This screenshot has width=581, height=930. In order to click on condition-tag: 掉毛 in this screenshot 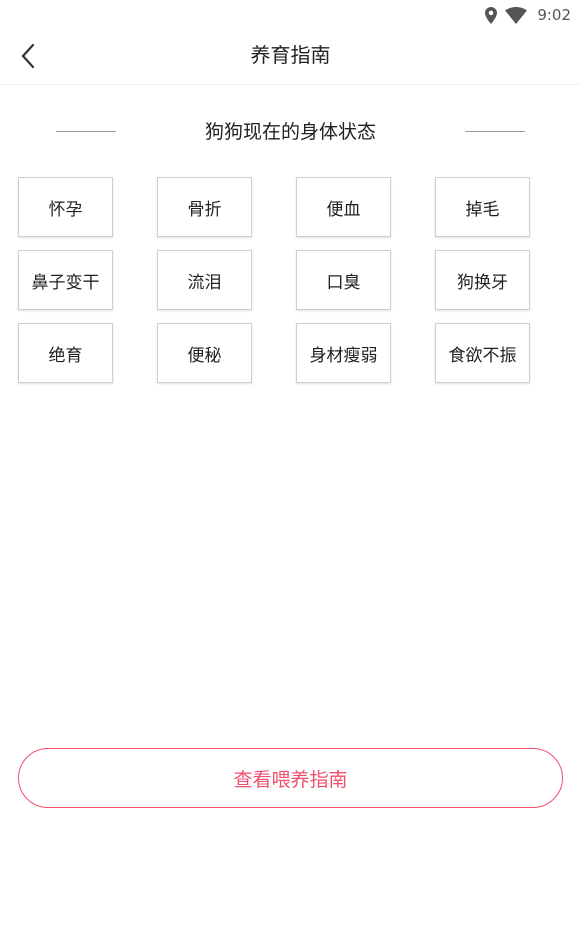, I will do `click(482, 207)`.